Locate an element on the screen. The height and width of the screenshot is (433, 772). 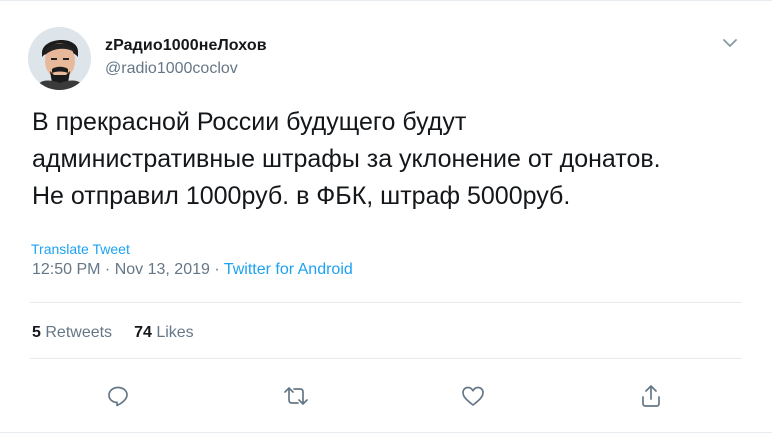
likes-stat: 74 Likes is located at coordinates (164, 332).